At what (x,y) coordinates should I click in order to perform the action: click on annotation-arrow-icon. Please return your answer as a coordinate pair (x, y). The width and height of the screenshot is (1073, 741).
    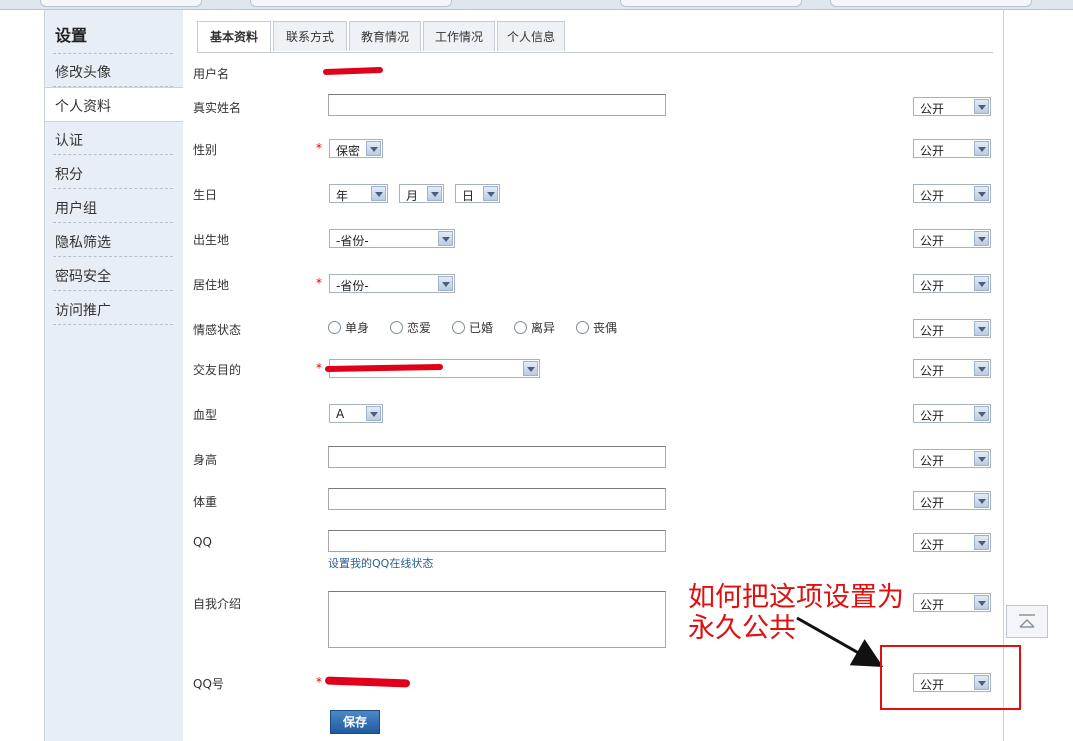
    Looking at the image, I should click on (840, 641).